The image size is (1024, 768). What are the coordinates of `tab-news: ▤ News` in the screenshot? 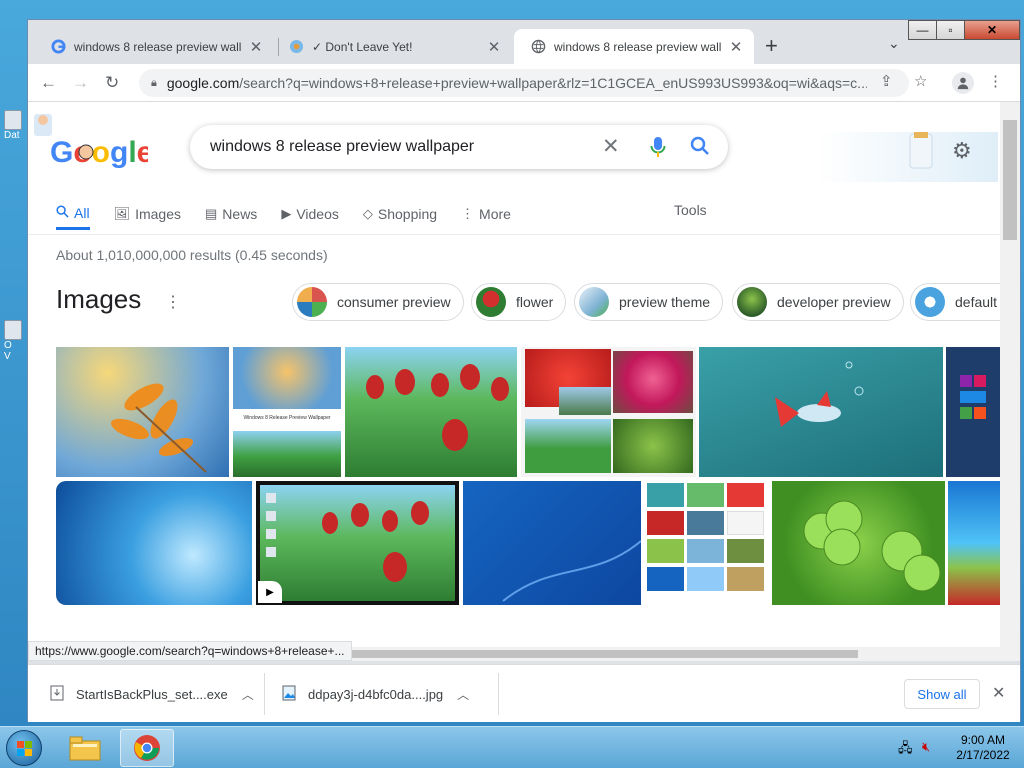 It's located at (231, 214).